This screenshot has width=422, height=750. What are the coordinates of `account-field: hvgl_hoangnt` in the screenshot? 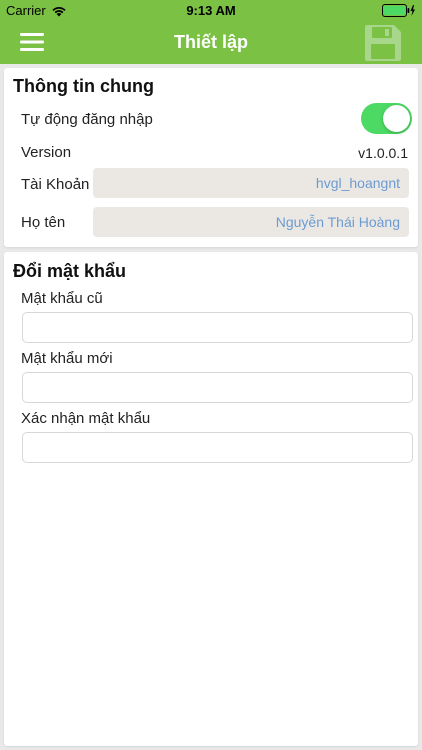 It's located at (251, 183).